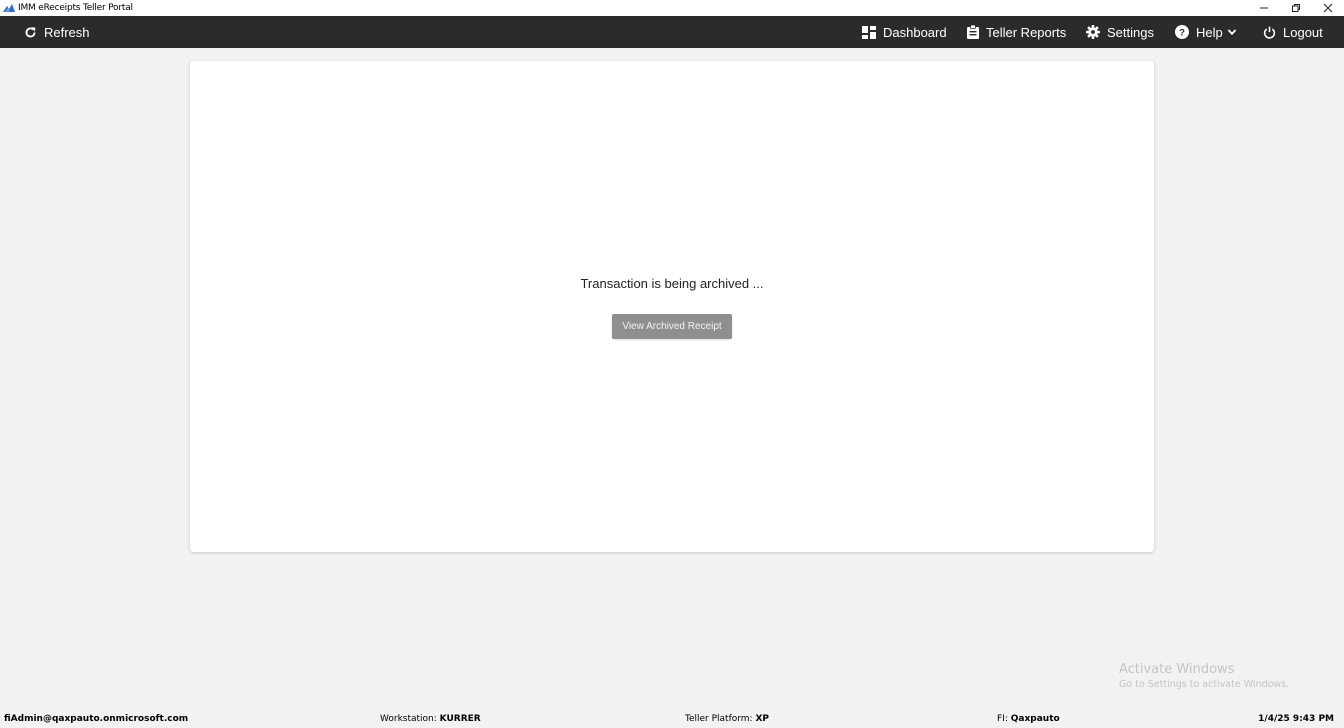 The height and width of the screenshot is (728, 1344). What do you see at coordinates (408, 719) in the screenshot?
I see `footer-workstation-label: Workstation:` at bounding box center [408, 719].